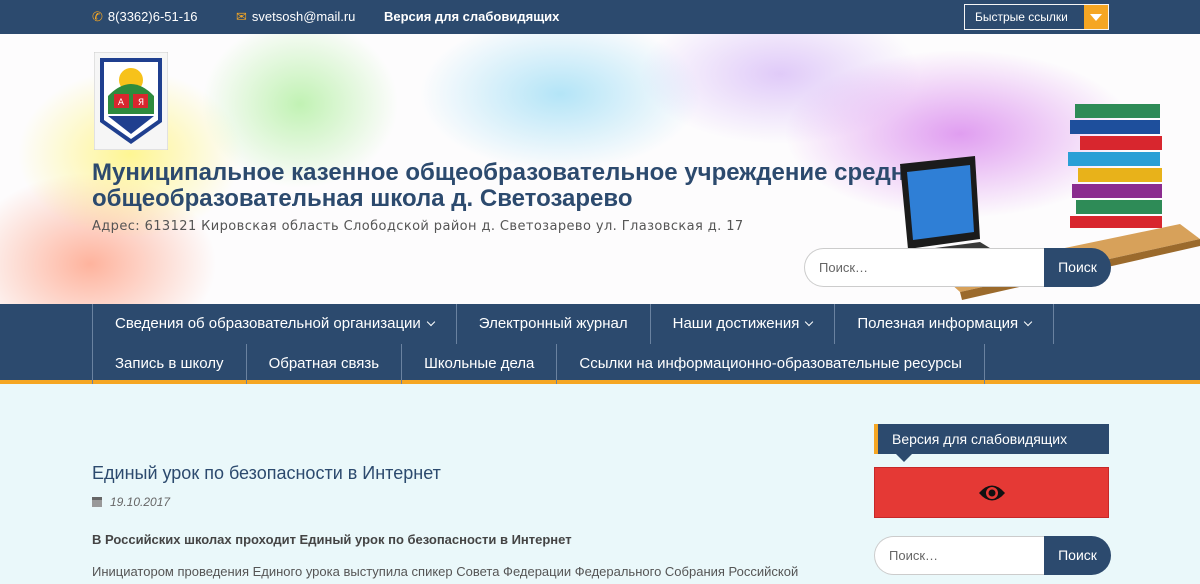 This screenshot has width=1200, height=584. Describe the element at coordinates (268, 323) in the screenshot. I see `nav-item-label: Сведения об образовательной организации` at that location.